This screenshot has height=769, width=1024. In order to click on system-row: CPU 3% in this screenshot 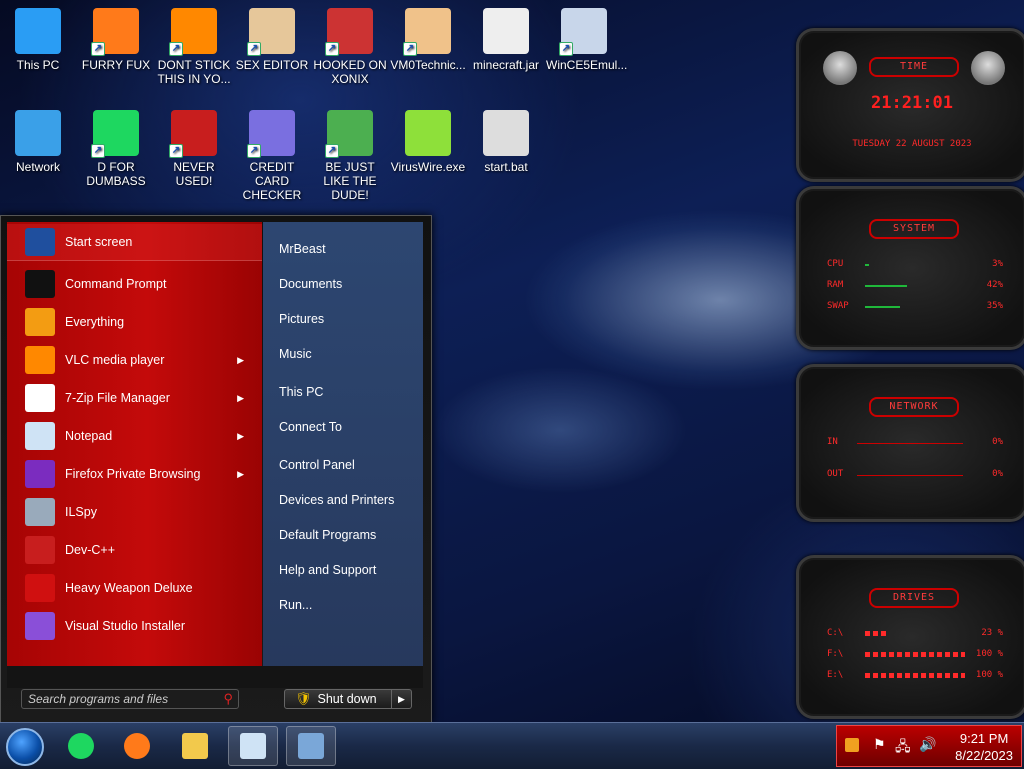, I will do `click(915, 264)`.